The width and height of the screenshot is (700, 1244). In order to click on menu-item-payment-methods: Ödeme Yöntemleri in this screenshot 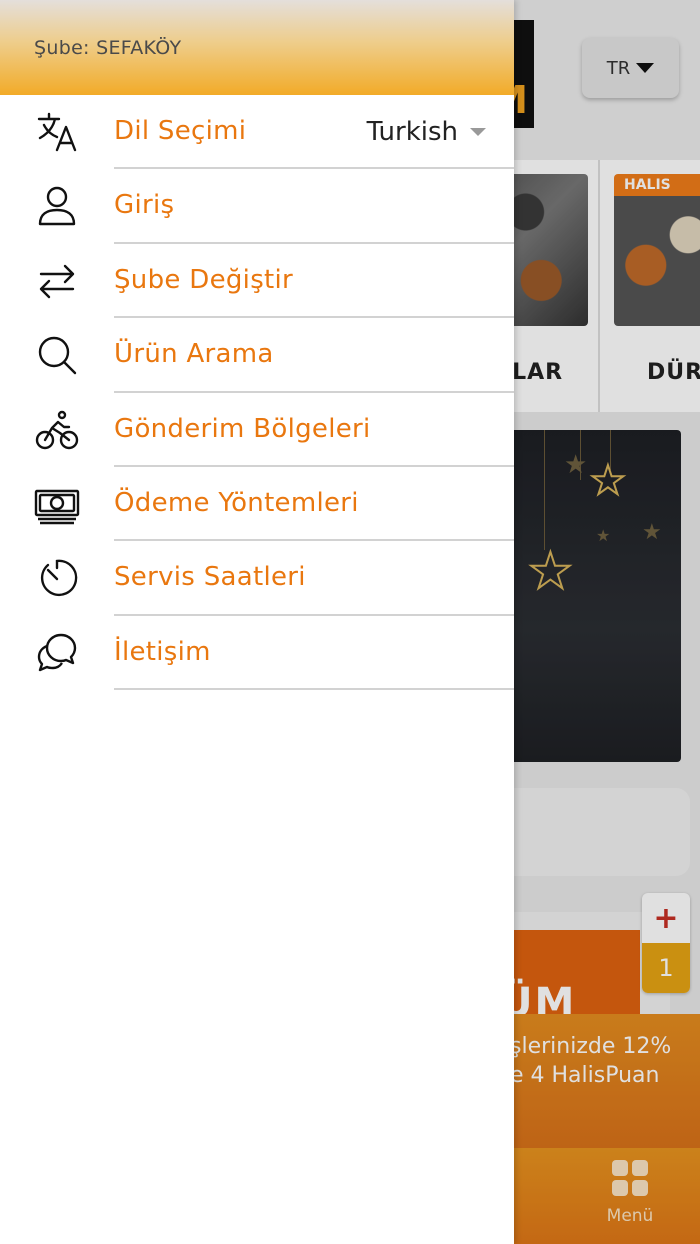, I will do `click(257, 504)`.